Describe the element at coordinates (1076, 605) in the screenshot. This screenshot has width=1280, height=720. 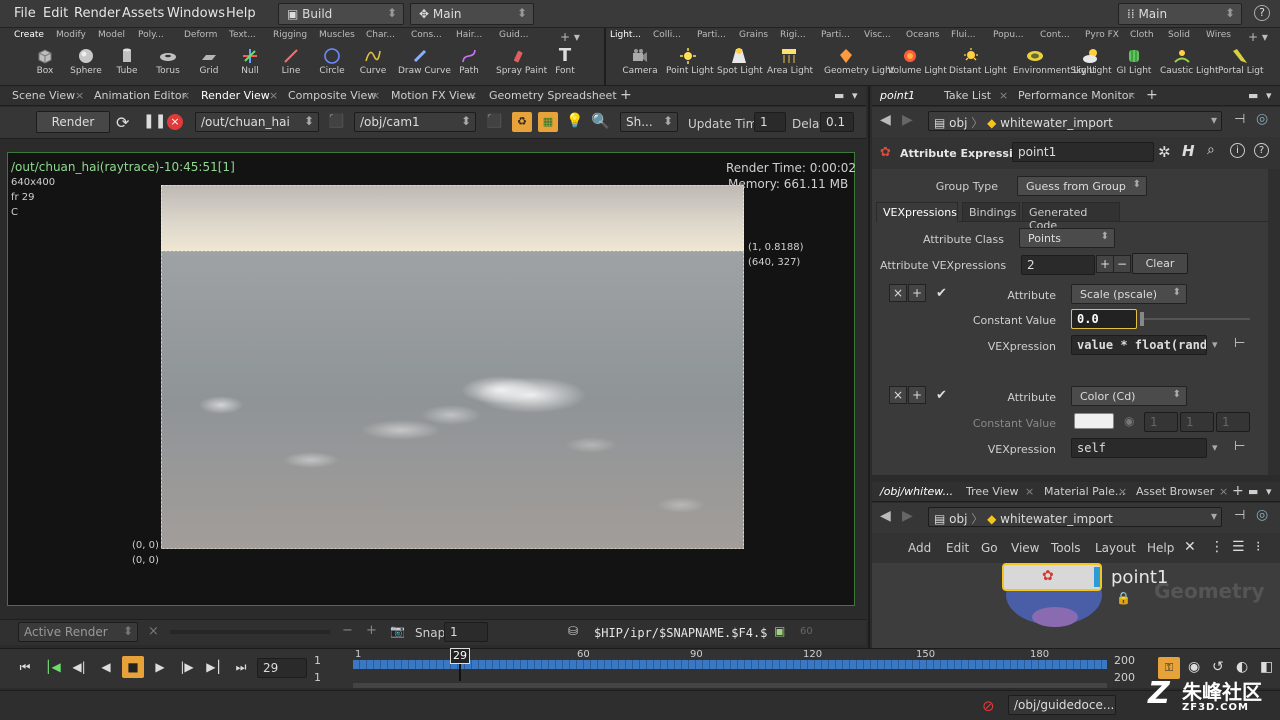
I see `network-editor: Geometry ✿ point1 🔒` at that location.